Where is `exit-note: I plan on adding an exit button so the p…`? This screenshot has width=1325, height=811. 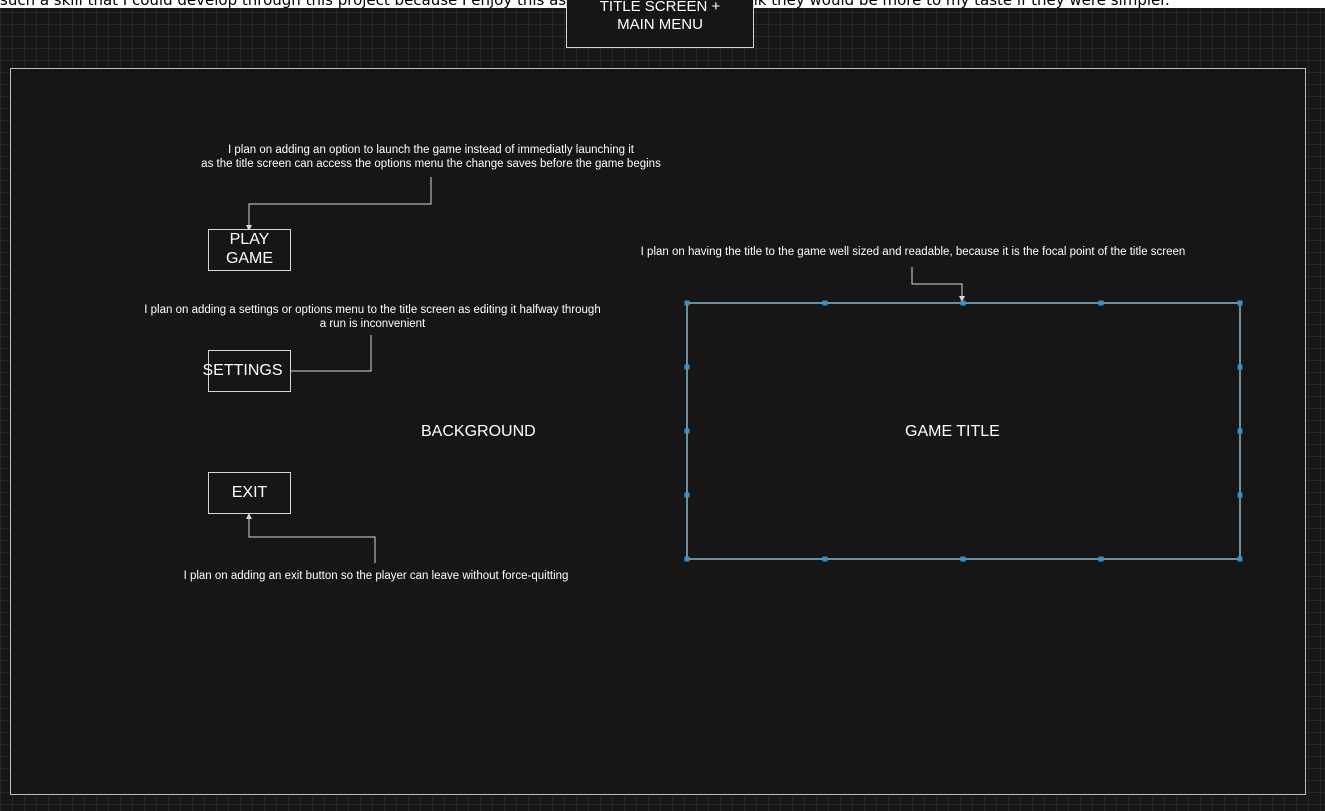 exit-note: I plan on adding an exit button so the p… is located at coordinates (376, 576).